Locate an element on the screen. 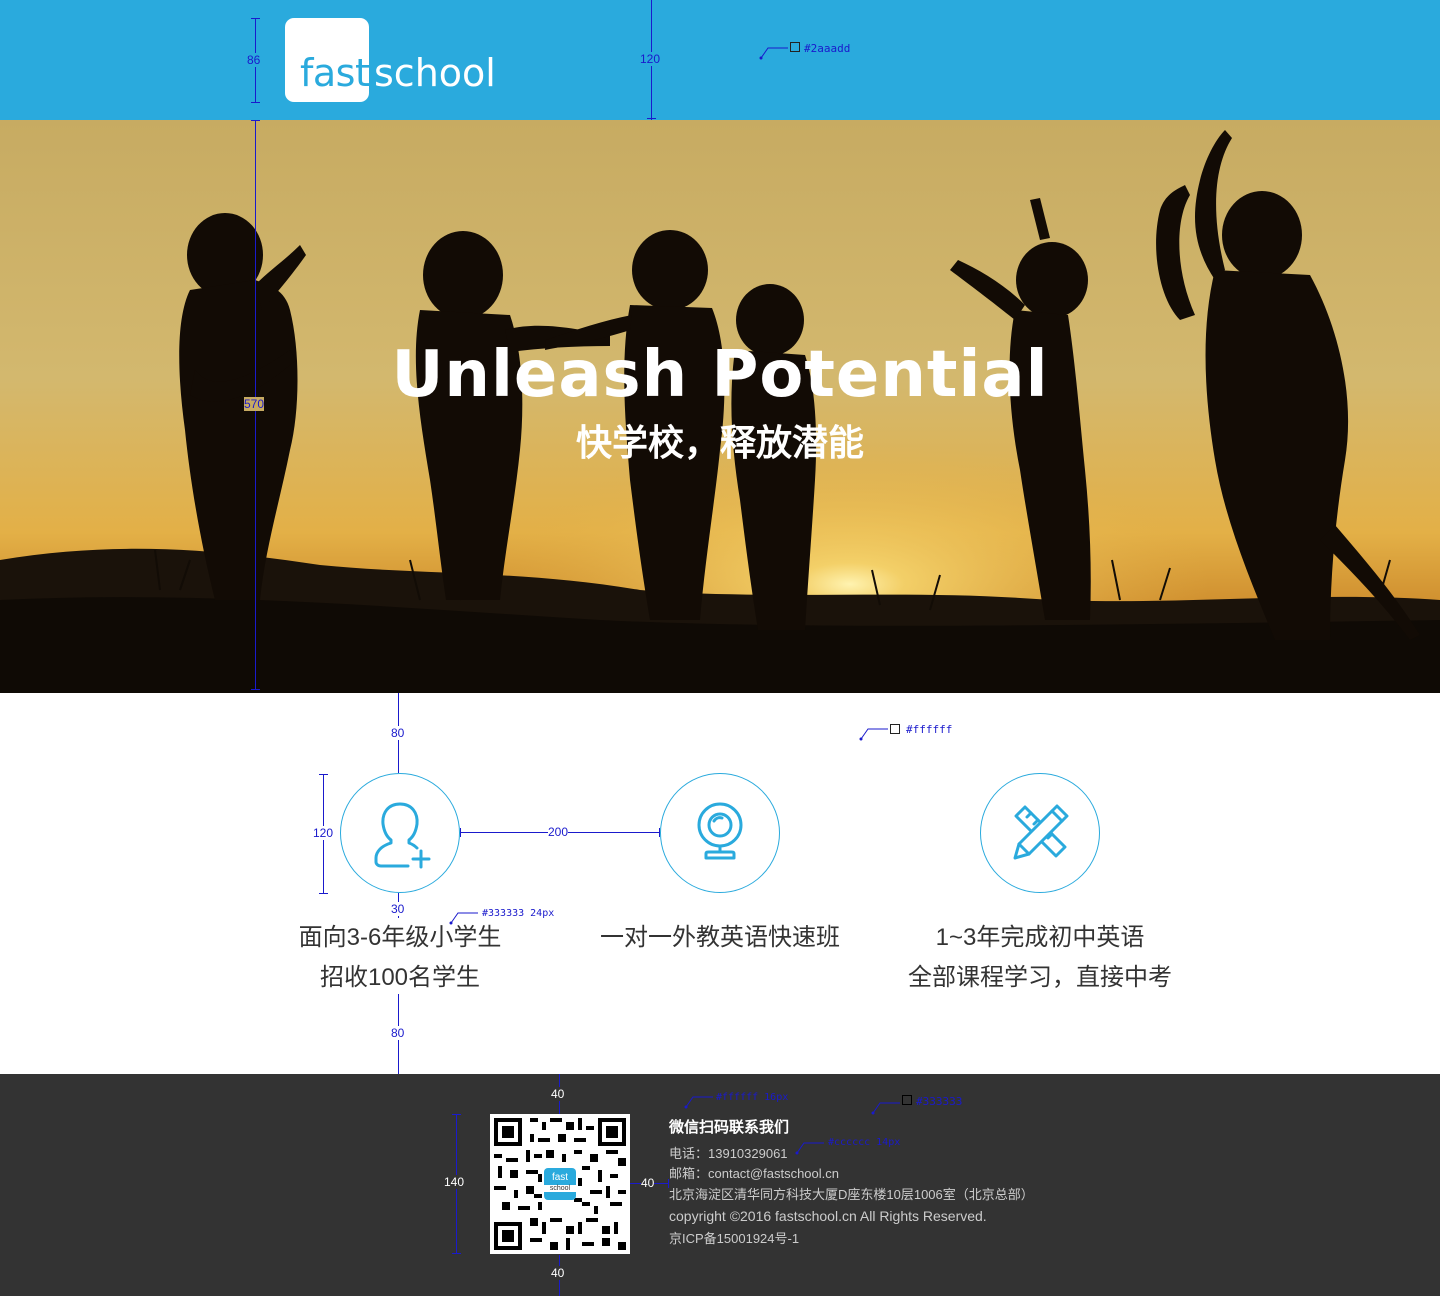  qr-code-image is located at coordinates (560, 1184).